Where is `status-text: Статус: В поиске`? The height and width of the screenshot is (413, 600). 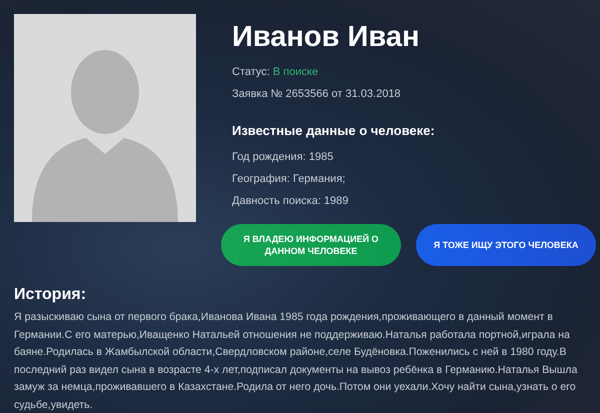 status-text: Статус: В поиске is located at coordinates (276, 72).